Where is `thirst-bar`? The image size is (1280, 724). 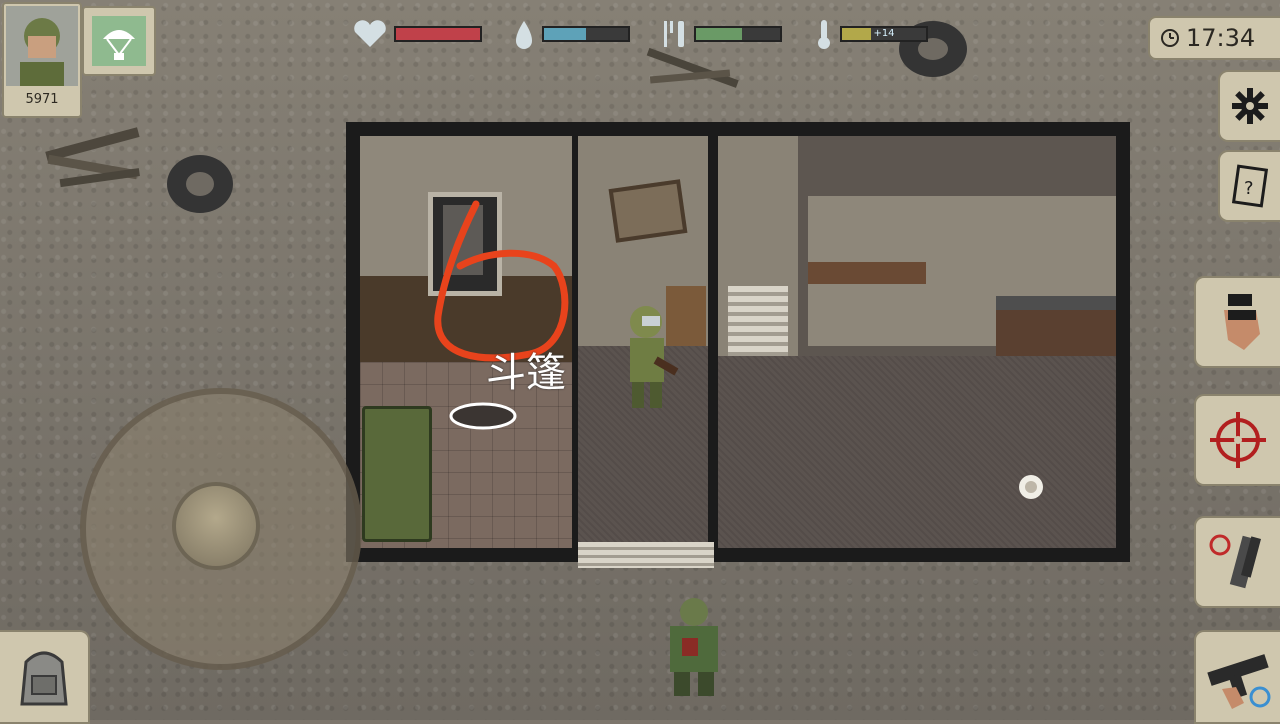 thirst-bar is located at coordinates (586, 34).